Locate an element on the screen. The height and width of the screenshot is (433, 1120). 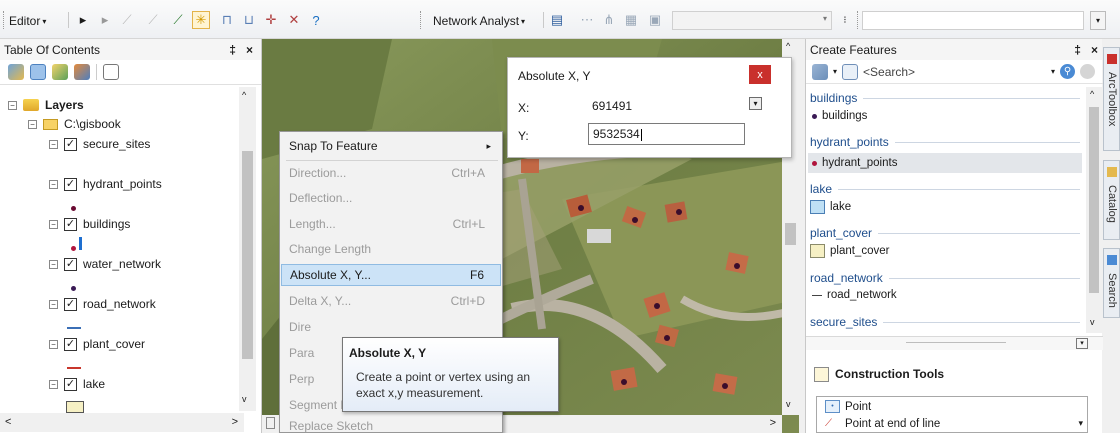
toolbar-search-field is located at coordinates (973, 20).